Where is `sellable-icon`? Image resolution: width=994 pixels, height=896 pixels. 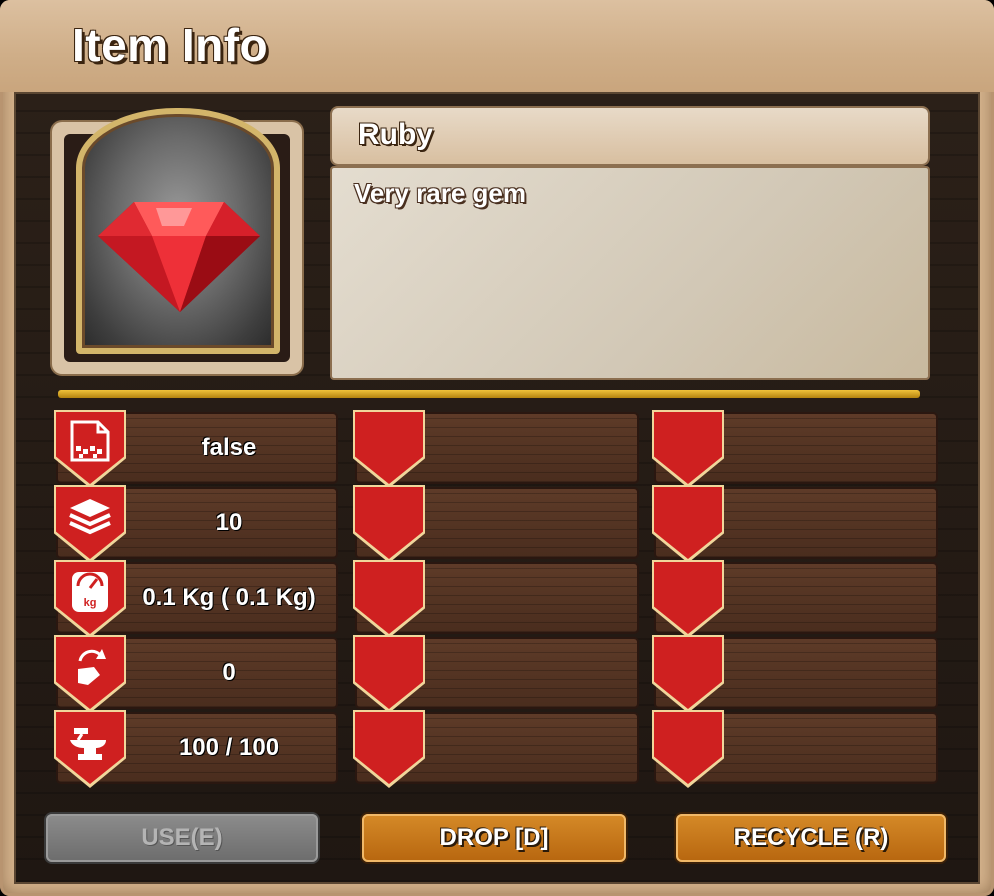 sellable-icon is located at coordinates (90, 441).